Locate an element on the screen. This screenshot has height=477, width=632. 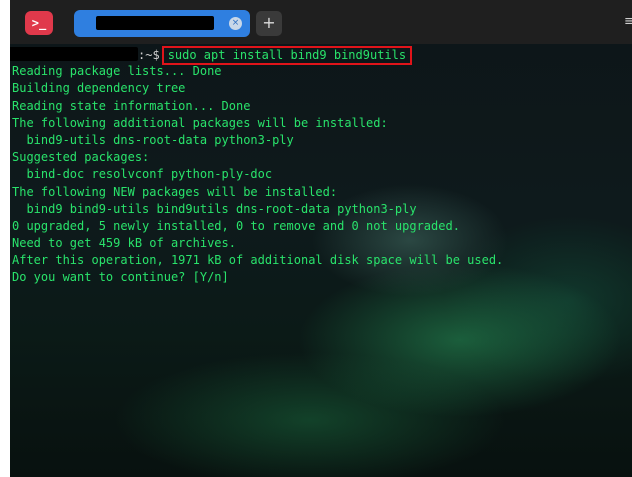
output-line: Building dependency tree is located at coordinates (99, 88).